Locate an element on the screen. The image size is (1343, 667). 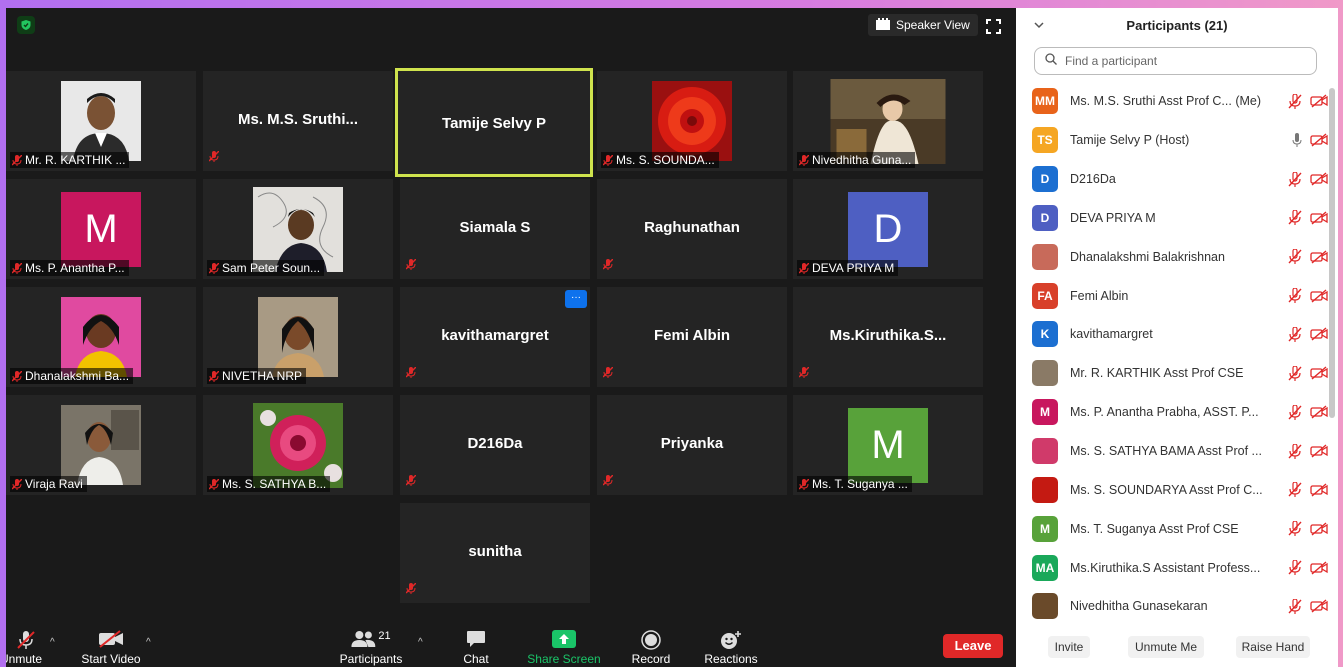
leave-button: Leave is located at coordinates (973, 646).